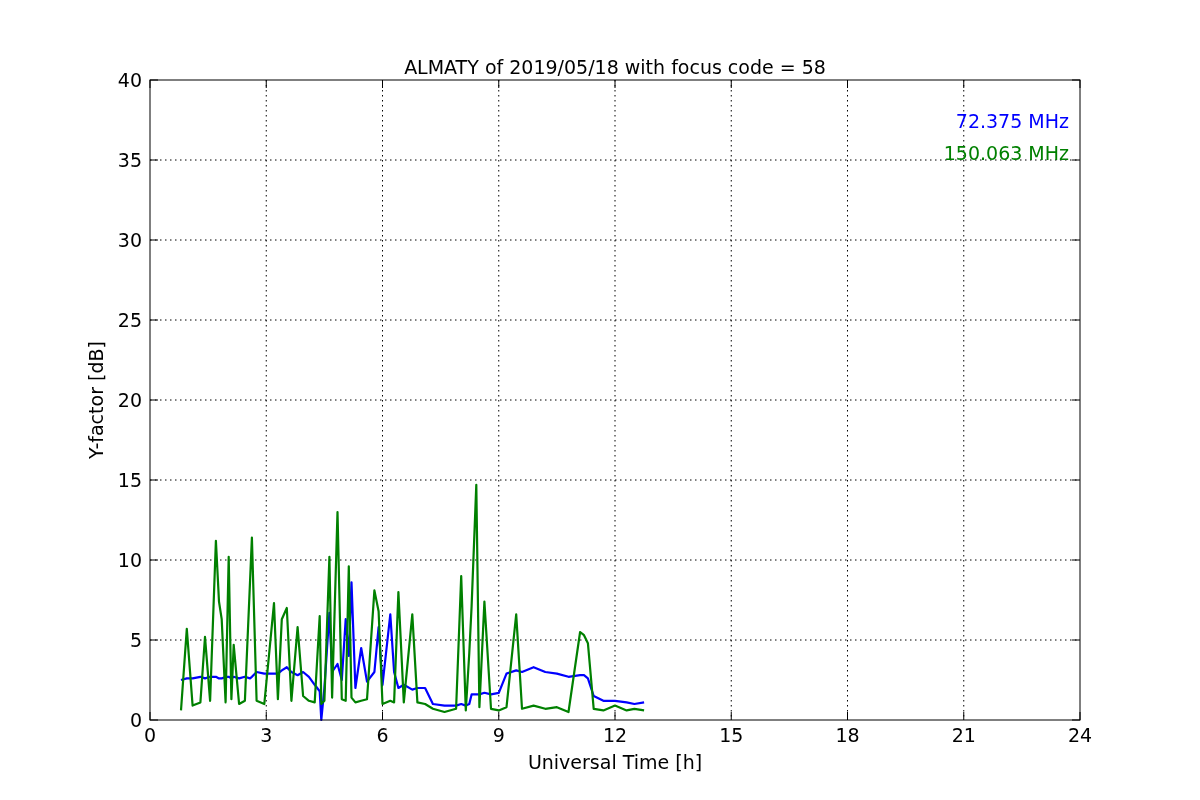 This screenshot has width=1200, height=800. What do you see at coordinates (615, 762) in the screenshot?
I see `axis-label: Universal Time [h]` at bounding box center [615, 762].